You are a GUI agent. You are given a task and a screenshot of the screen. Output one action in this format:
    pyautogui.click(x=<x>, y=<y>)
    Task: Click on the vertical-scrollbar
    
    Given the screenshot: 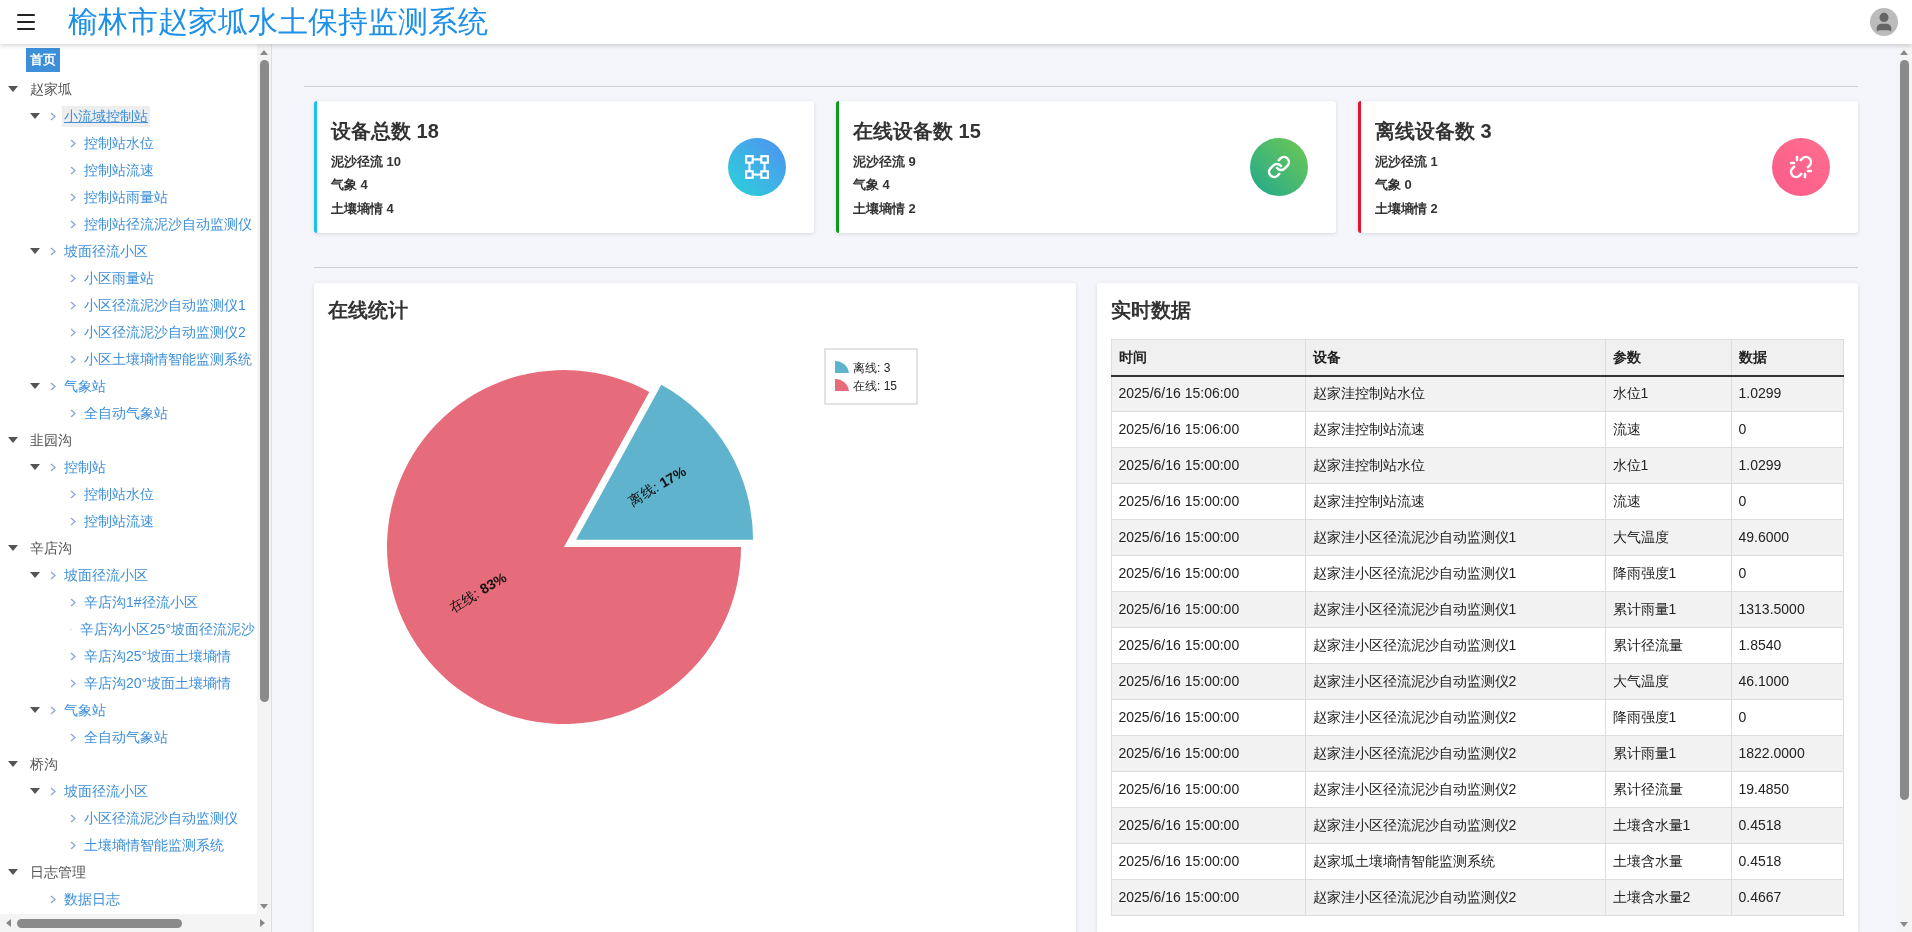 What is the action you would take?
    pyautogui.click(x=264, y=479)
    